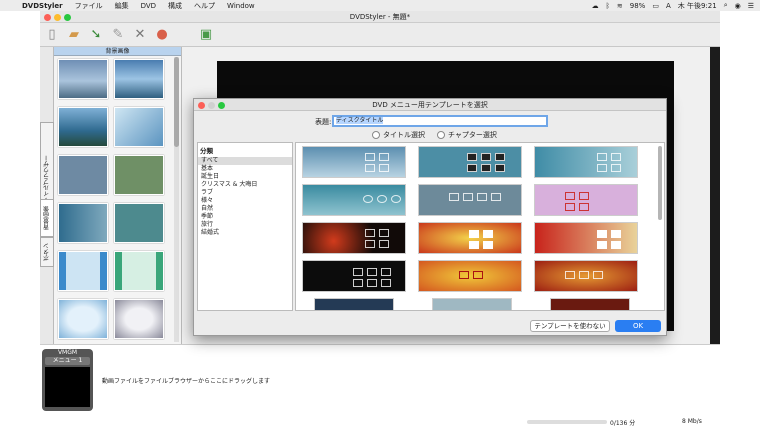 This screenshot has width=760, height=428. What do you see at coordinates (67, 17) in the screenshot?
I see `zoom-window-button` at bounding box center [67, 17].